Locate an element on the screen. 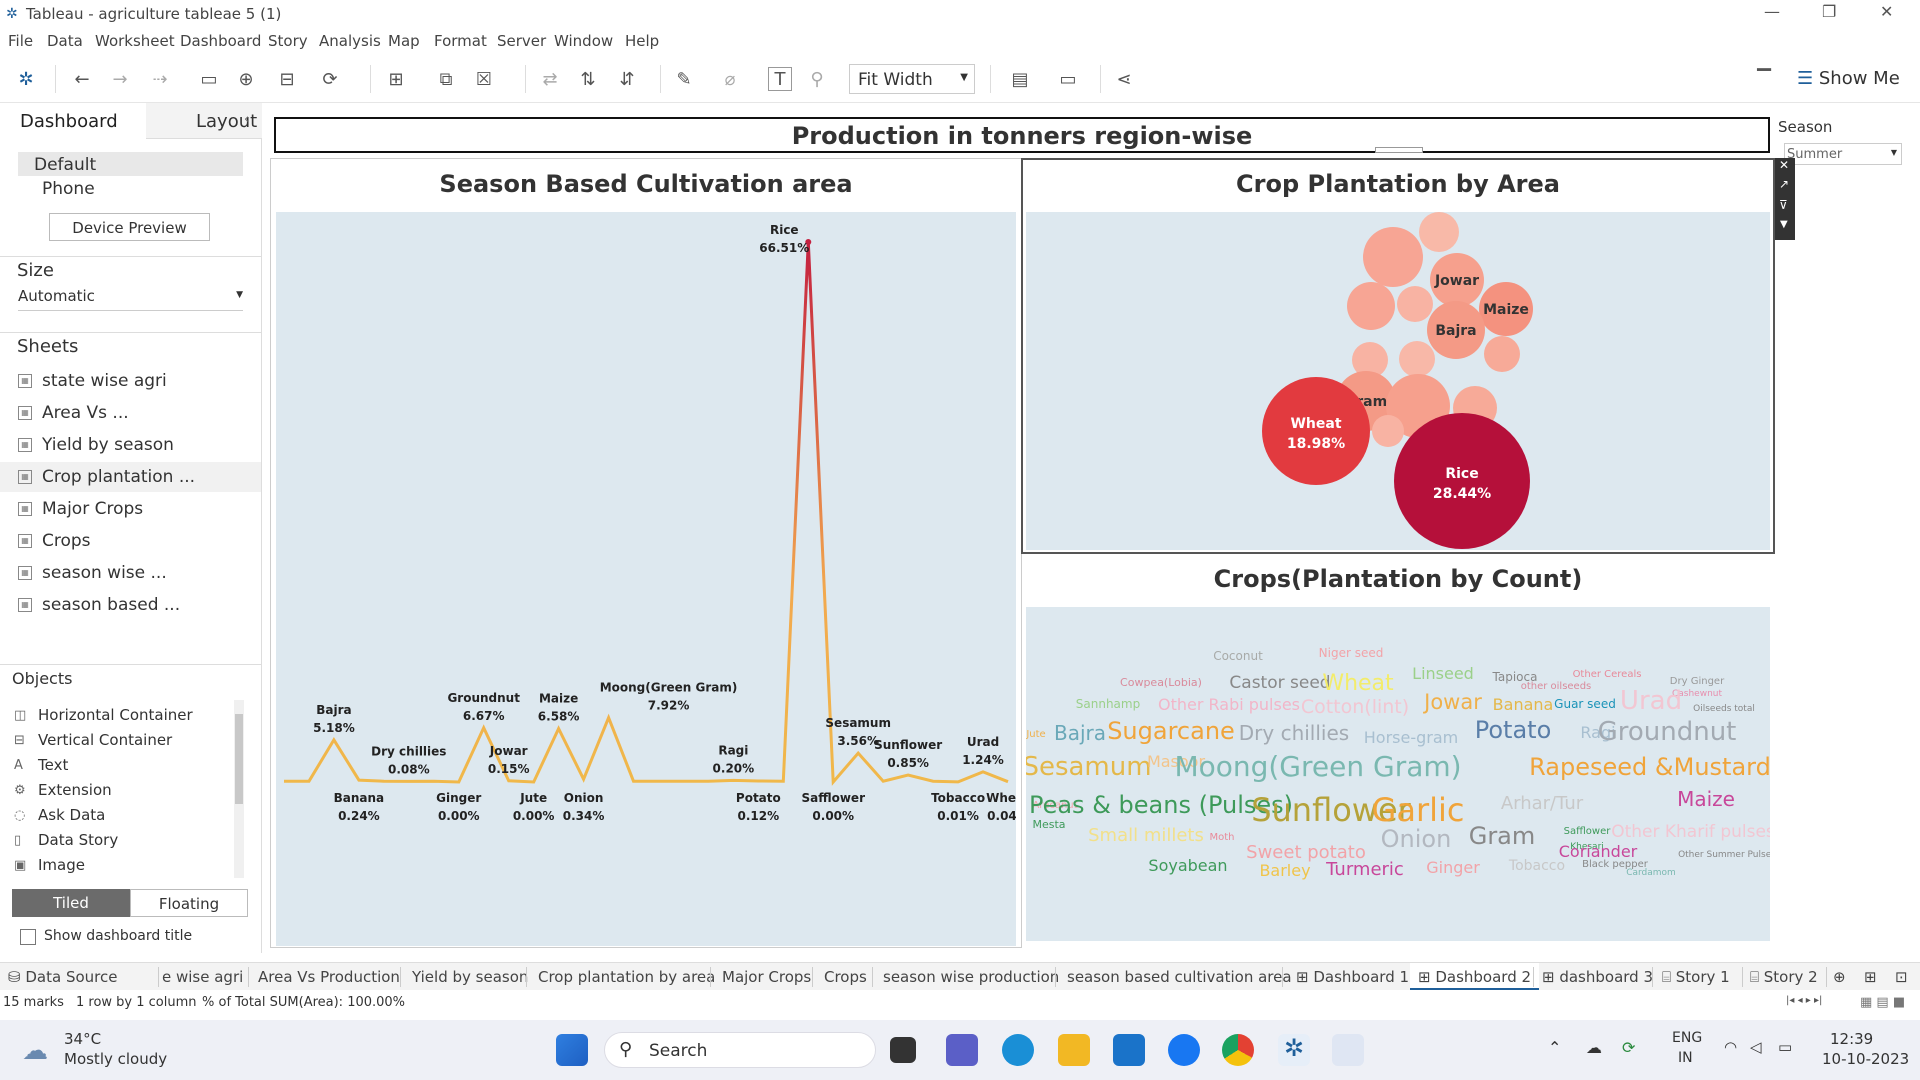 The width and height of the screenshot is (1920, 1080). file-explorer-icon is located at coordinates (1074, 1050).